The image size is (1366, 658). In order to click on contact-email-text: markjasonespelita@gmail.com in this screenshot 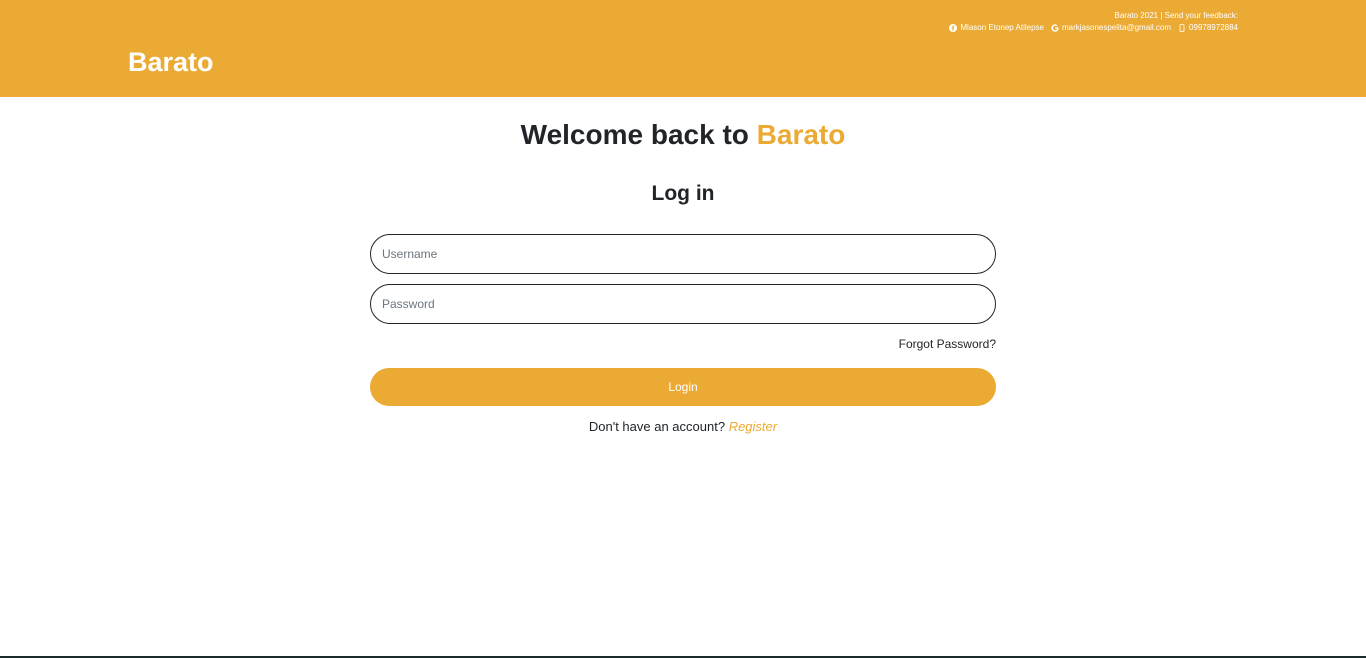, I will do `click(1116, 27)`.